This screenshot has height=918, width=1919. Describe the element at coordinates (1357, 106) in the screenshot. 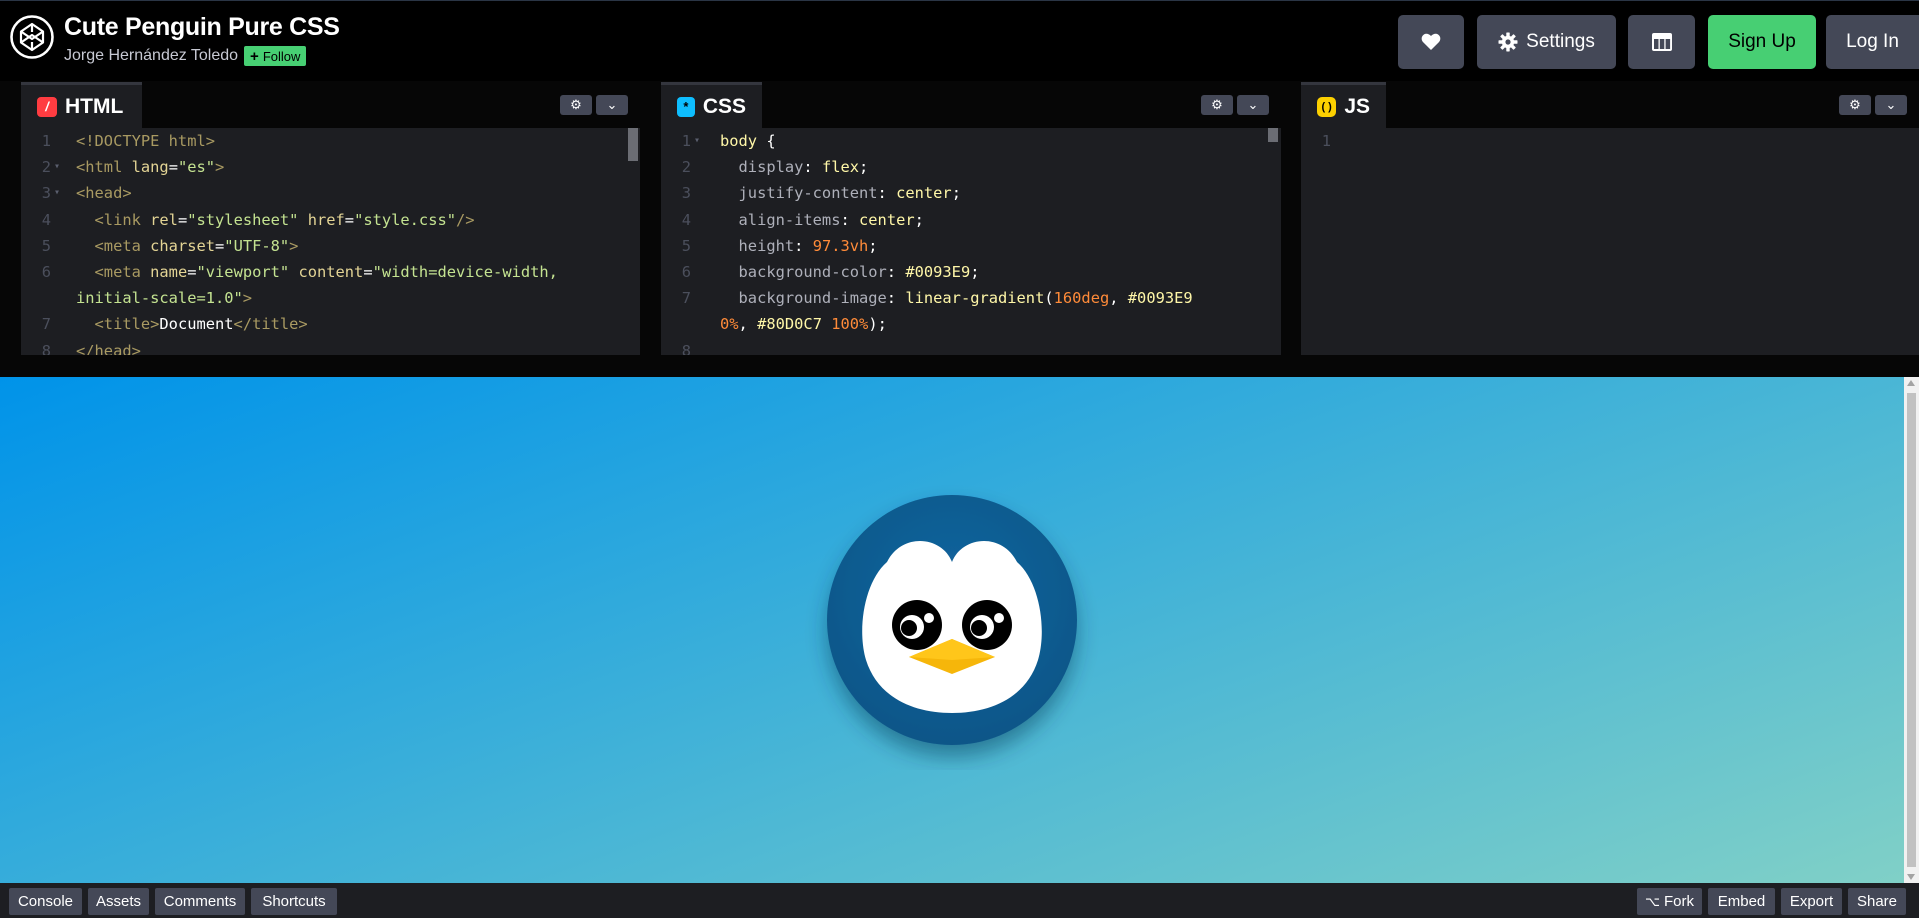

I see `tab-js-label: JS` at that location.